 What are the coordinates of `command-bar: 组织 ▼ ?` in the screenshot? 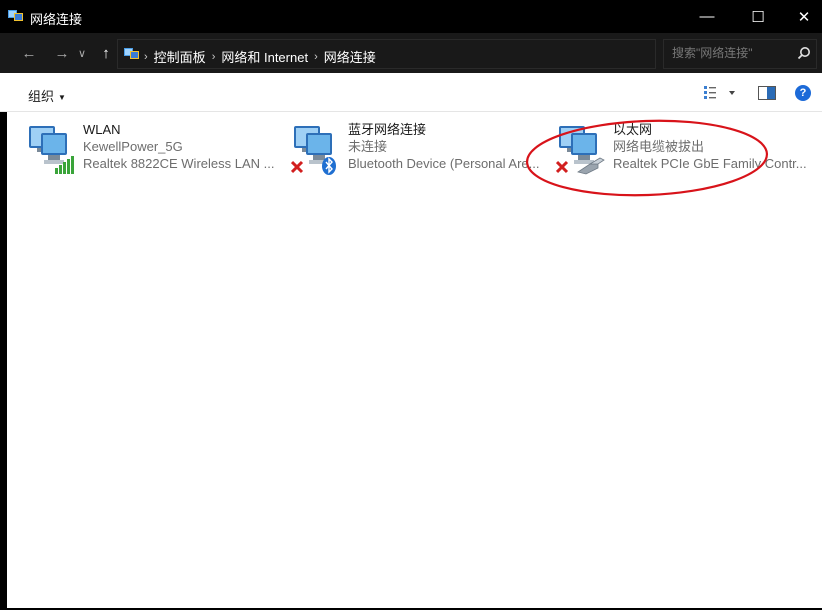 It's located at (411, 92).